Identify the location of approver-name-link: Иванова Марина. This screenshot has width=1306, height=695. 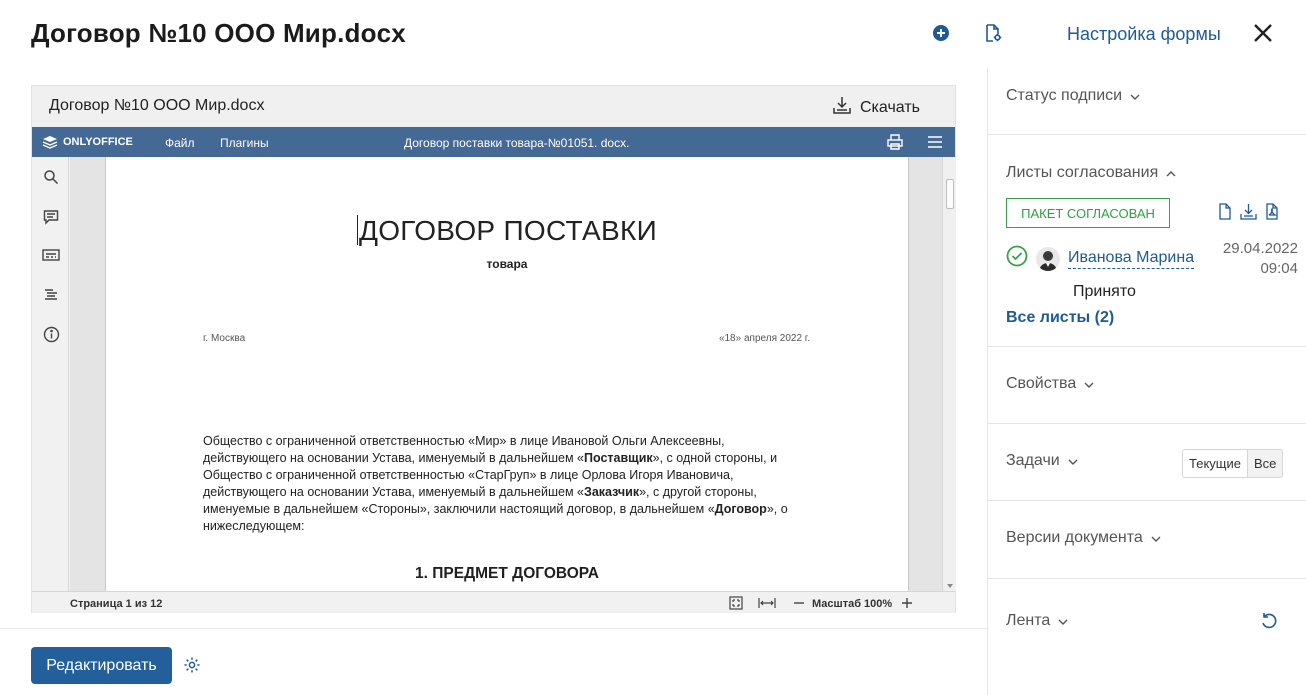
(1131, 259).